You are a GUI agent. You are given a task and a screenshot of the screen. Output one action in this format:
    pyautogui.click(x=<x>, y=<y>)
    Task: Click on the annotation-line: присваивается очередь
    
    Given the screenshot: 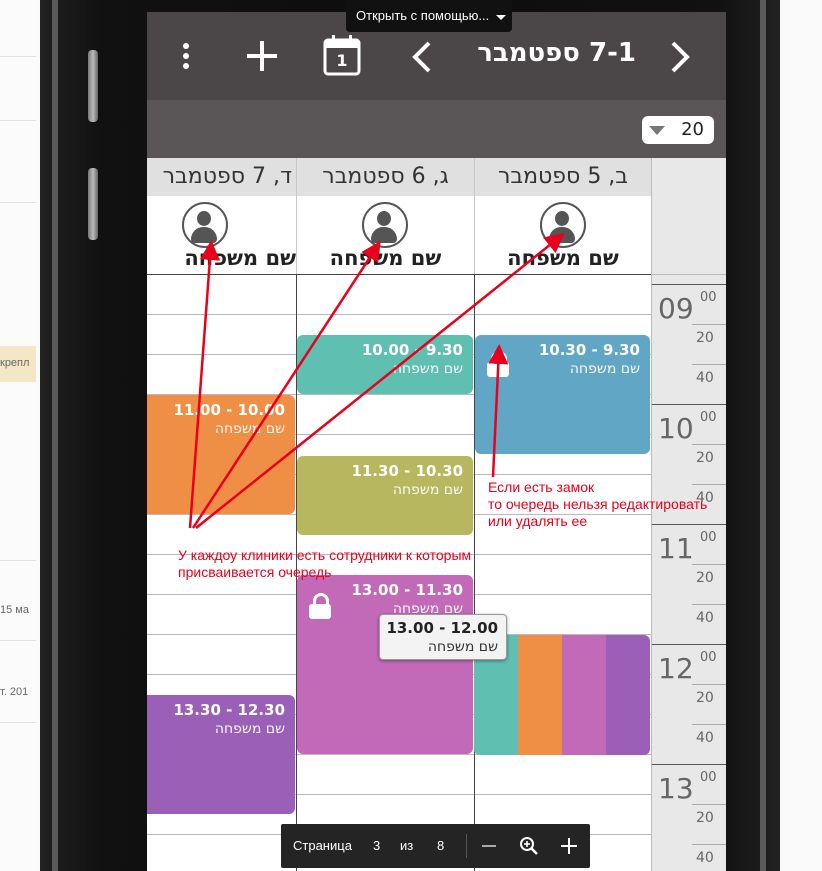 What is the action you would take?
    pyautogui.click(x=255, y=572)
    